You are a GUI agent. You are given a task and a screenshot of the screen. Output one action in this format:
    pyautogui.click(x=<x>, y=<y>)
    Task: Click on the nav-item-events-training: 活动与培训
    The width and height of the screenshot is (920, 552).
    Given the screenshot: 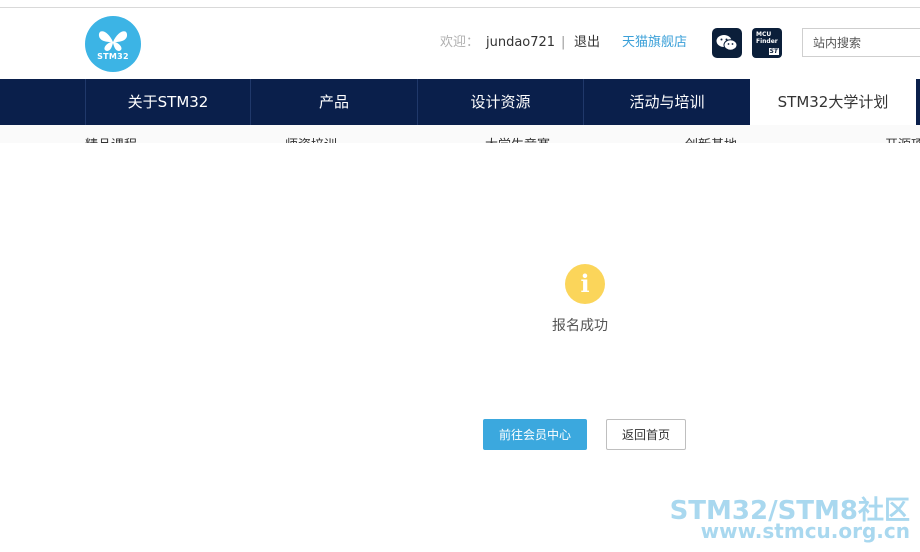 What is the action you would take?
    pyautogui.click(x=666, y=102)
    